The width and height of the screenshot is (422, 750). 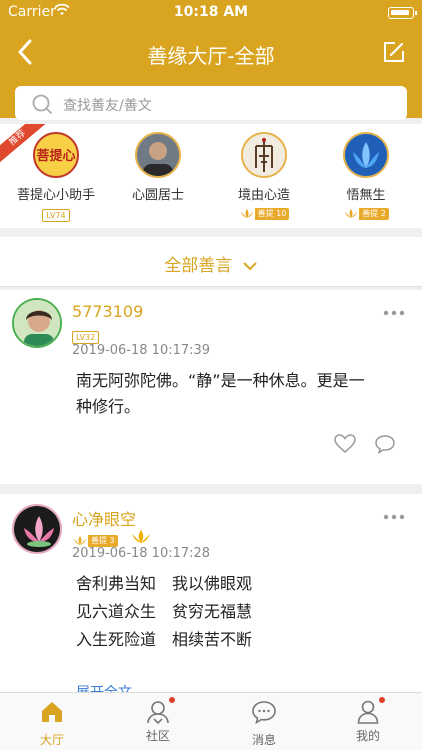 I want to click on featured-user-2: 心圆居士, so click(x=158, y=167).